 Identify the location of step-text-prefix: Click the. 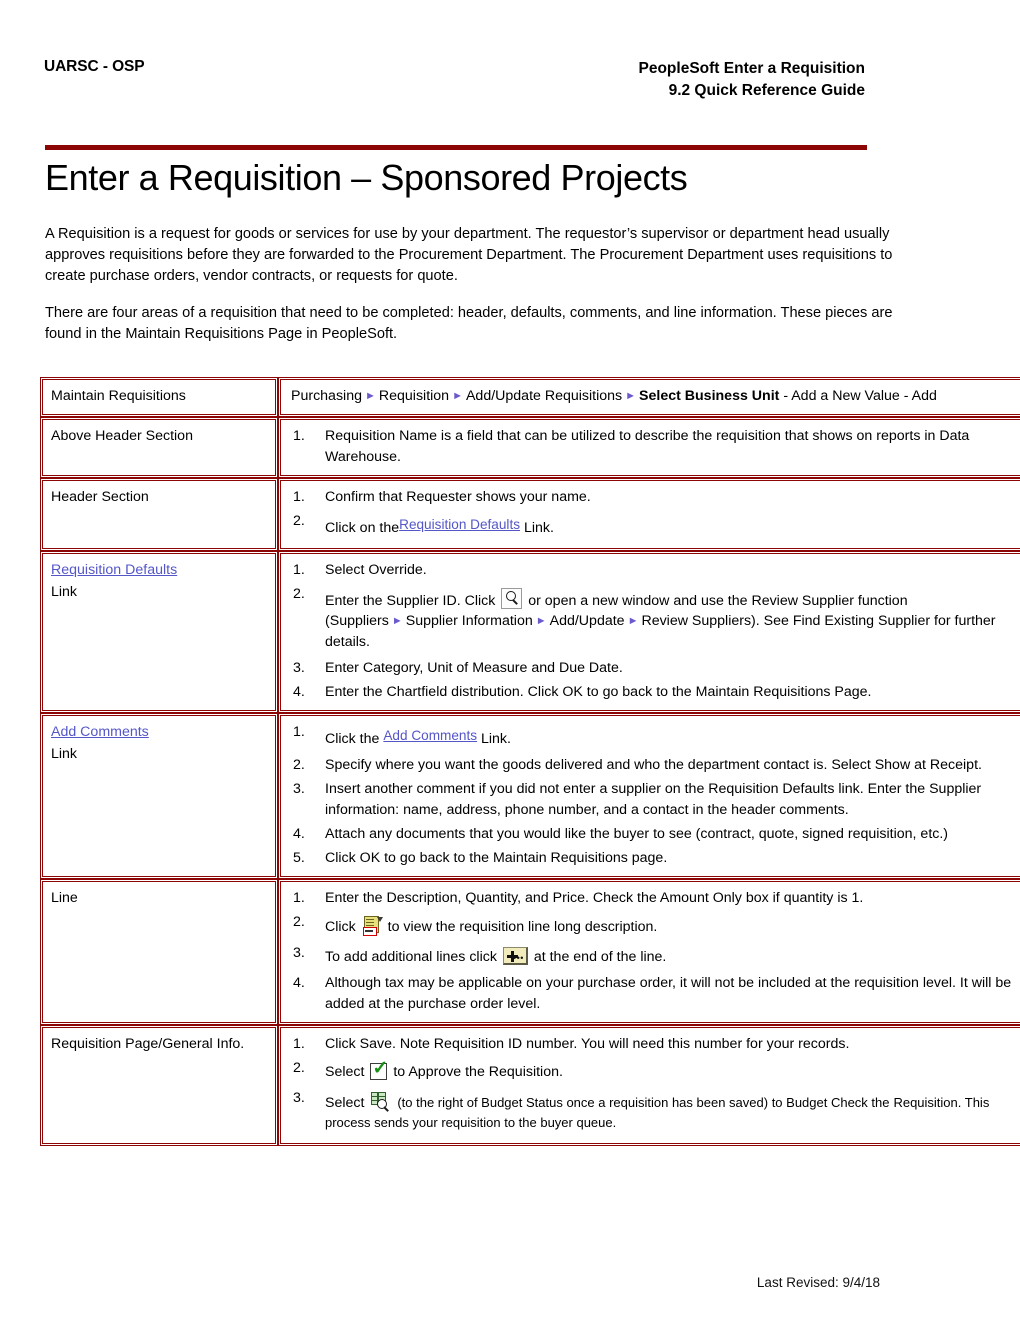
(352, 739).